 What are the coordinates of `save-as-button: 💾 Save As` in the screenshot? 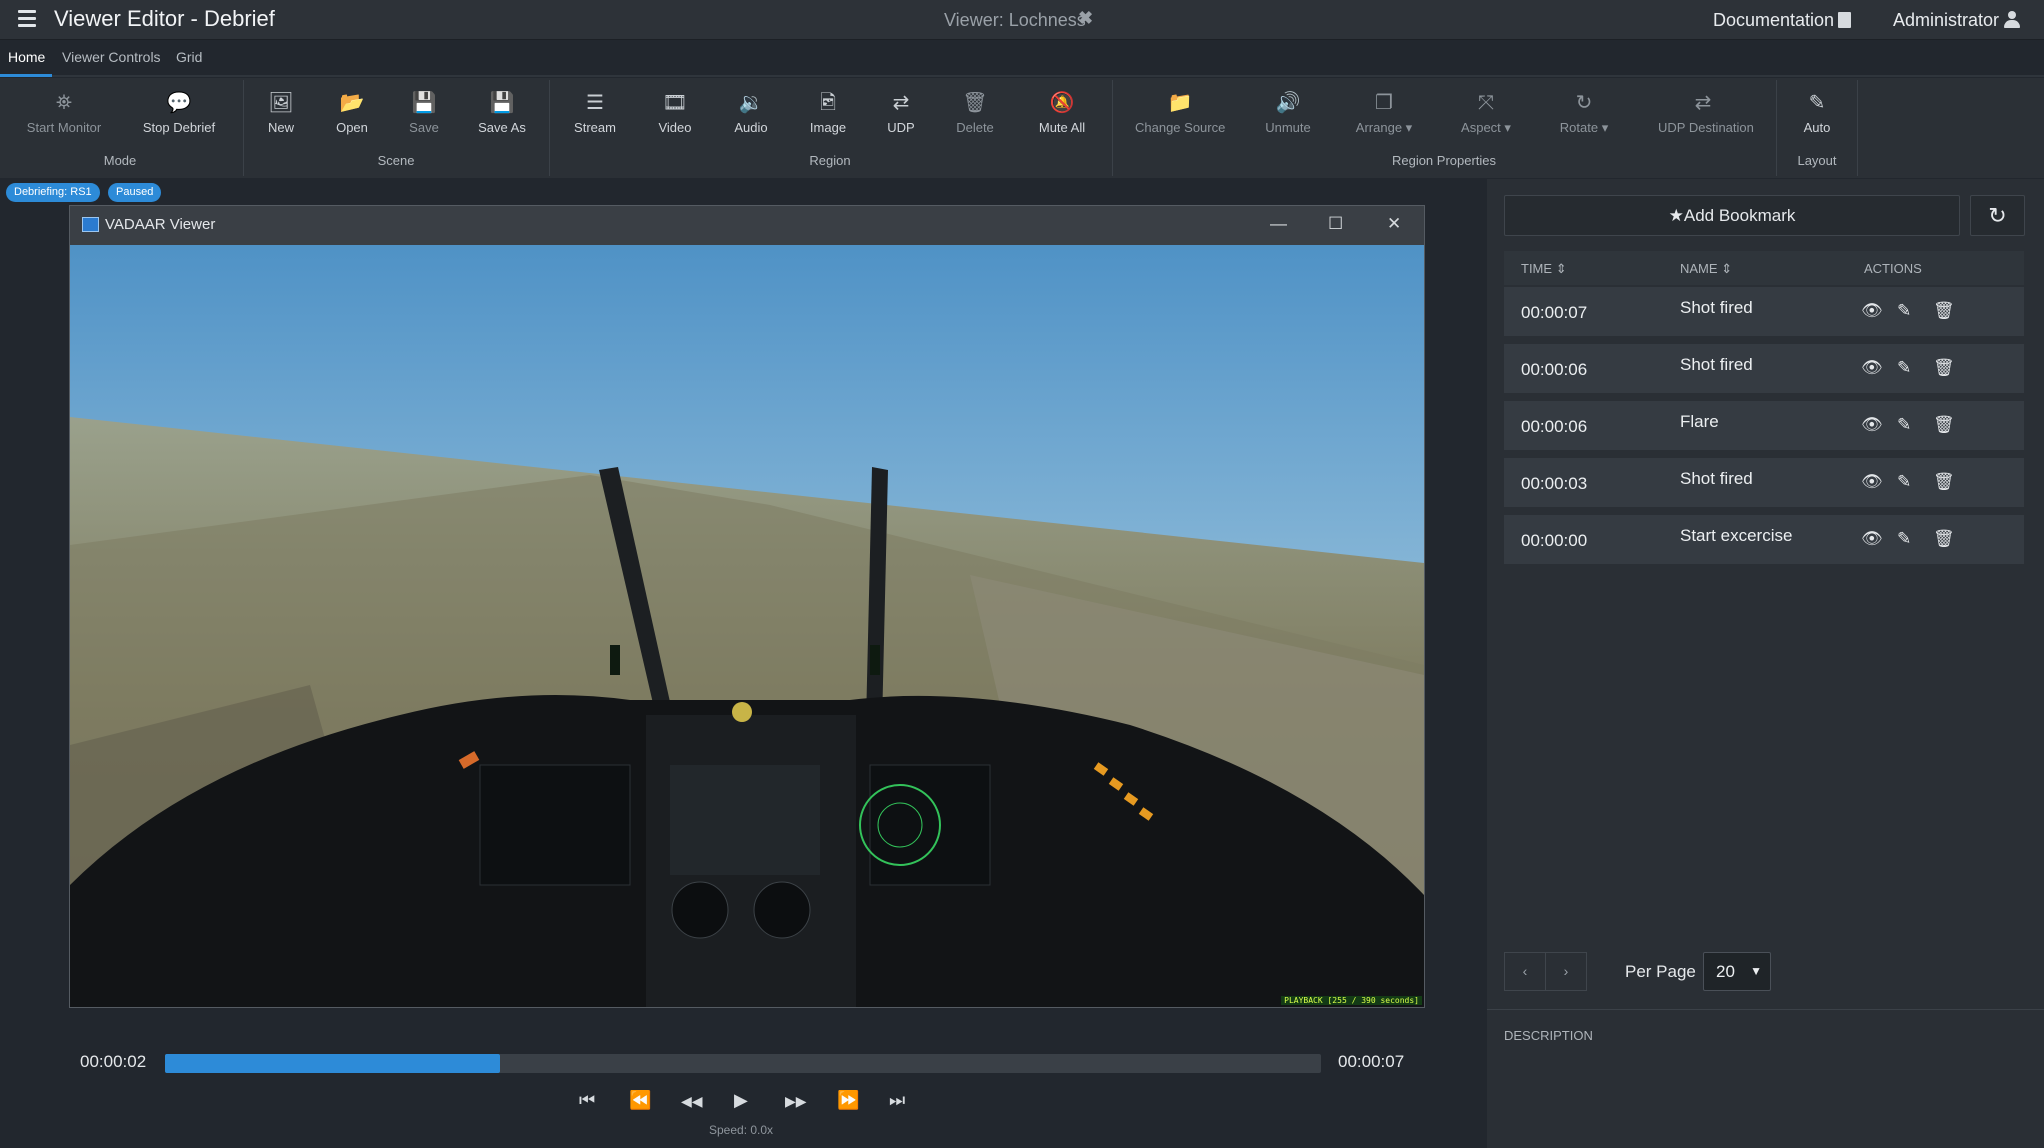 It's located at (502, 112).